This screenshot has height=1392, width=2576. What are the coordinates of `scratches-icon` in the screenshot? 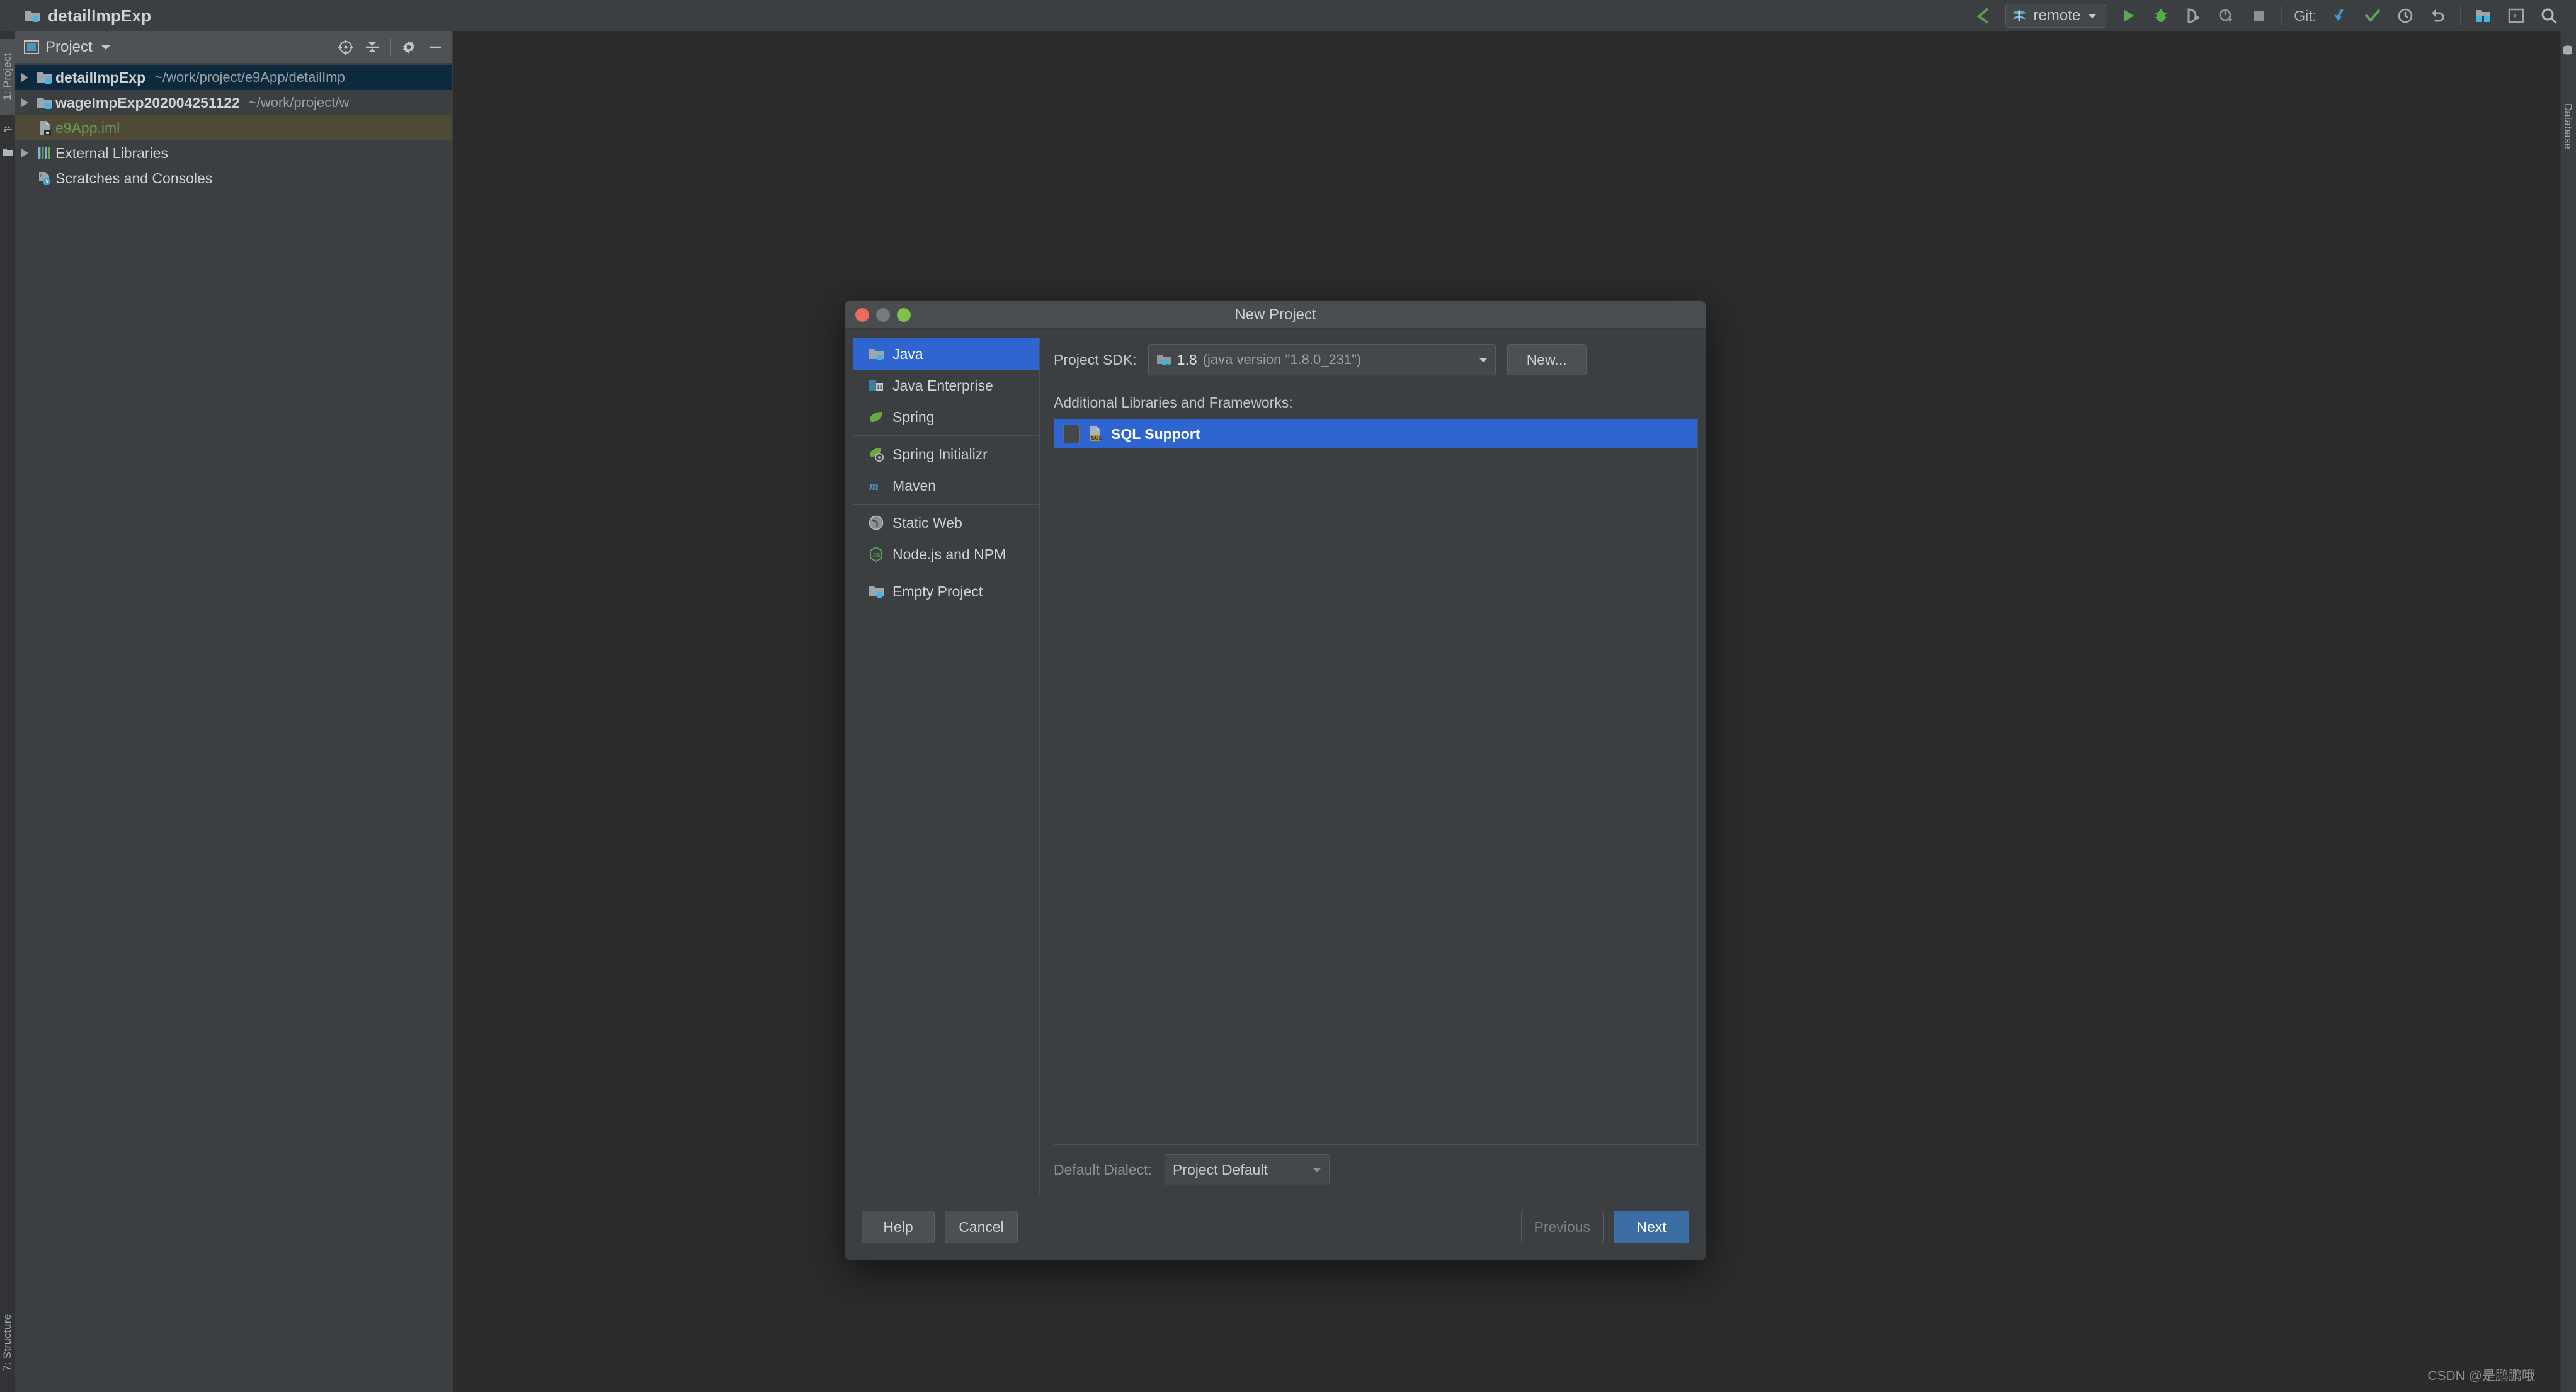 It's located at (44, 178).